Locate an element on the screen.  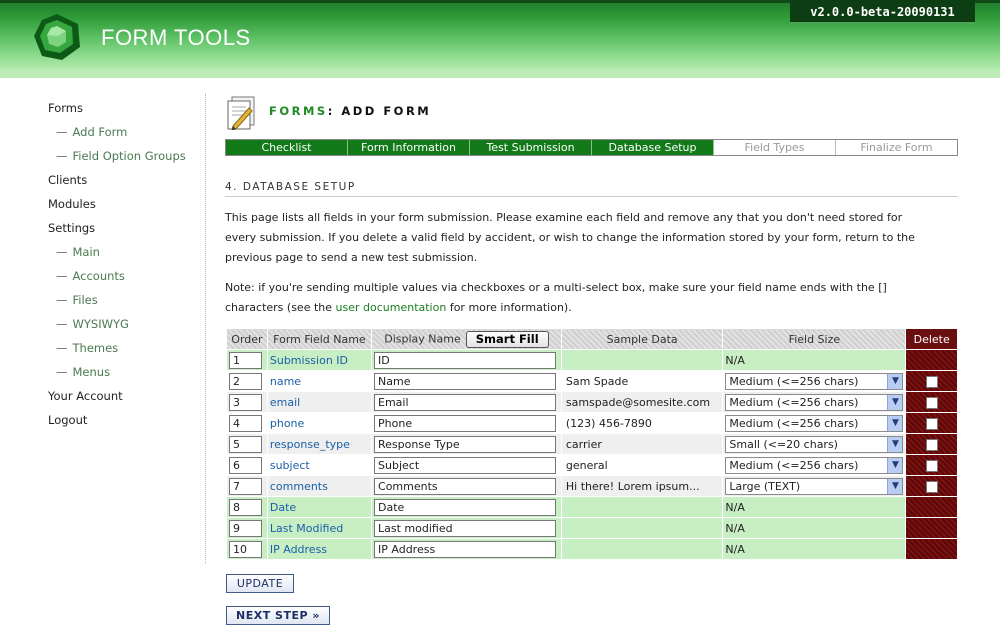
version-label: v2.0.0-beta-20090131 is located at coordinates (882, 12).